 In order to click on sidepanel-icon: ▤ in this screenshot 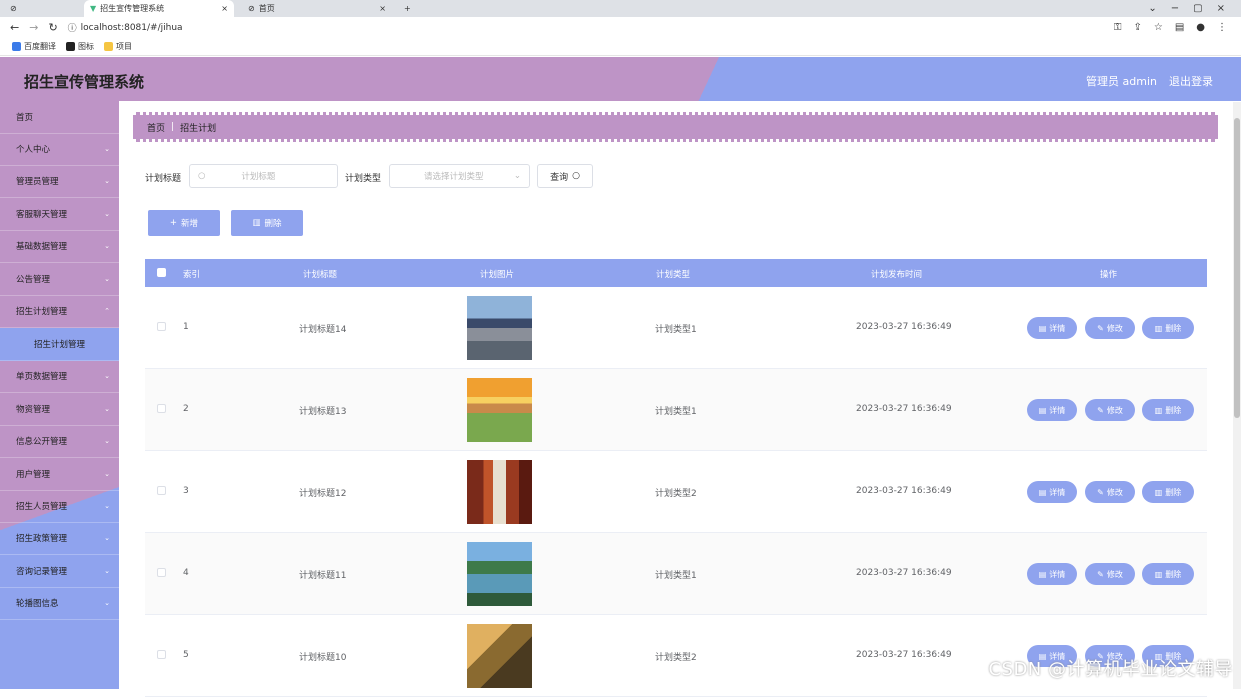, I will do `click(1179, 27)`.